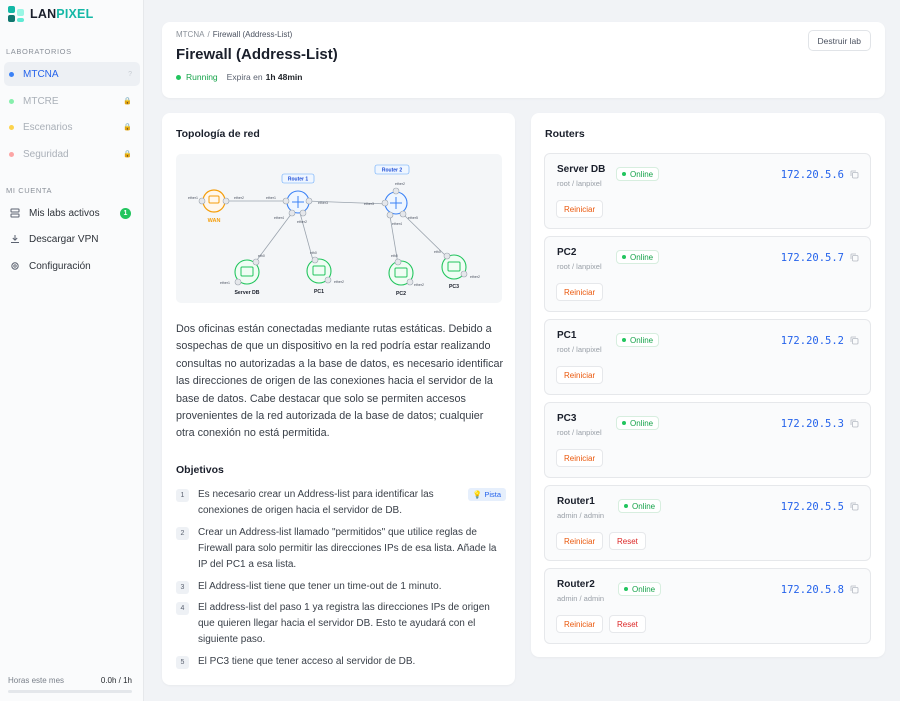 The height and width of the screenshot is (701, 900). What do you see at coordinates (200, 470) in the screenshot?
I see `objectives-title: Objetivos` at bounding box center [200, 470].